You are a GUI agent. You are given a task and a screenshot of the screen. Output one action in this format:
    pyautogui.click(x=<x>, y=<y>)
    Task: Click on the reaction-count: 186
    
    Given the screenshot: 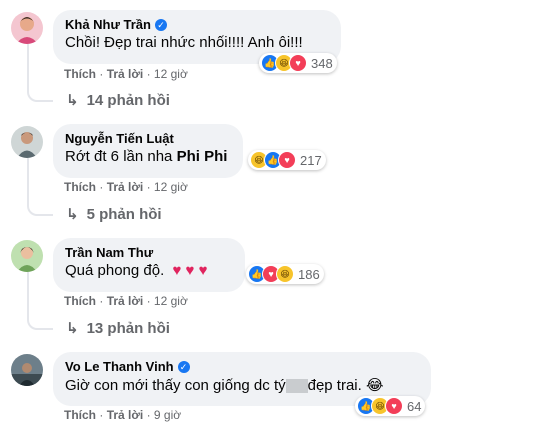 What is the action you would take?
    pyautogui.click(x=309, y=274)
    